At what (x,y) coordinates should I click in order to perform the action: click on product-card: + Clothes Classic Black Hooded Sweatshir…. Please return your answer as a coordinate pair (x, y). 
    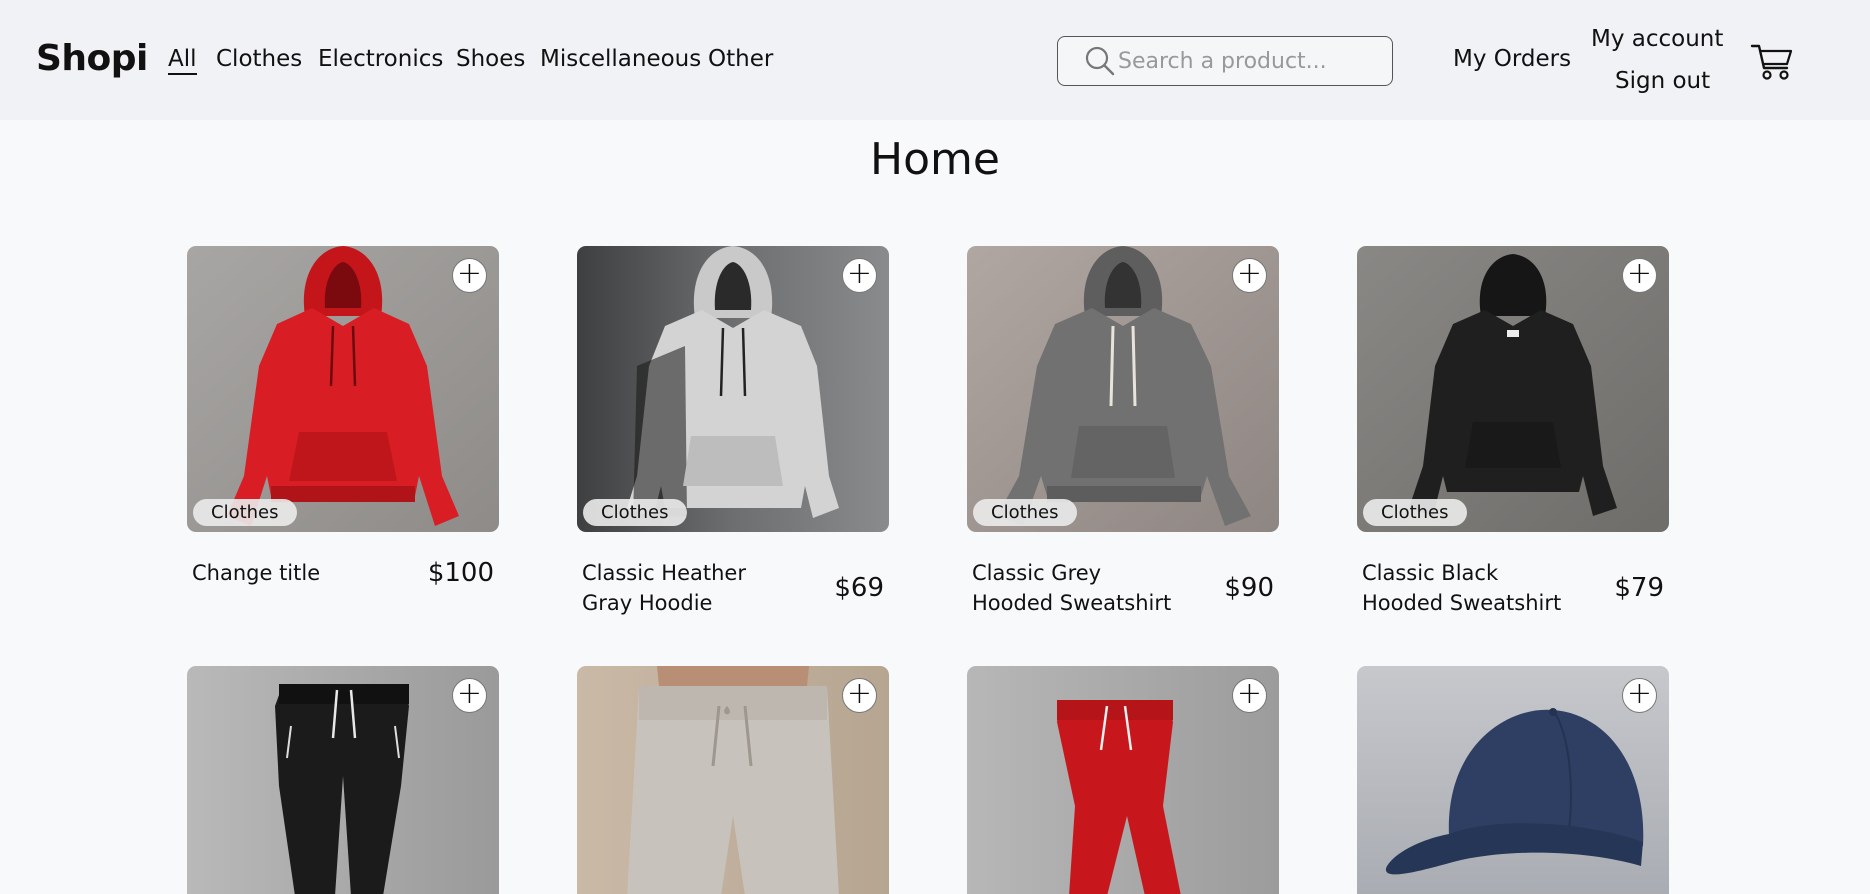
    Looking at the image, I should click on (1513, 432).